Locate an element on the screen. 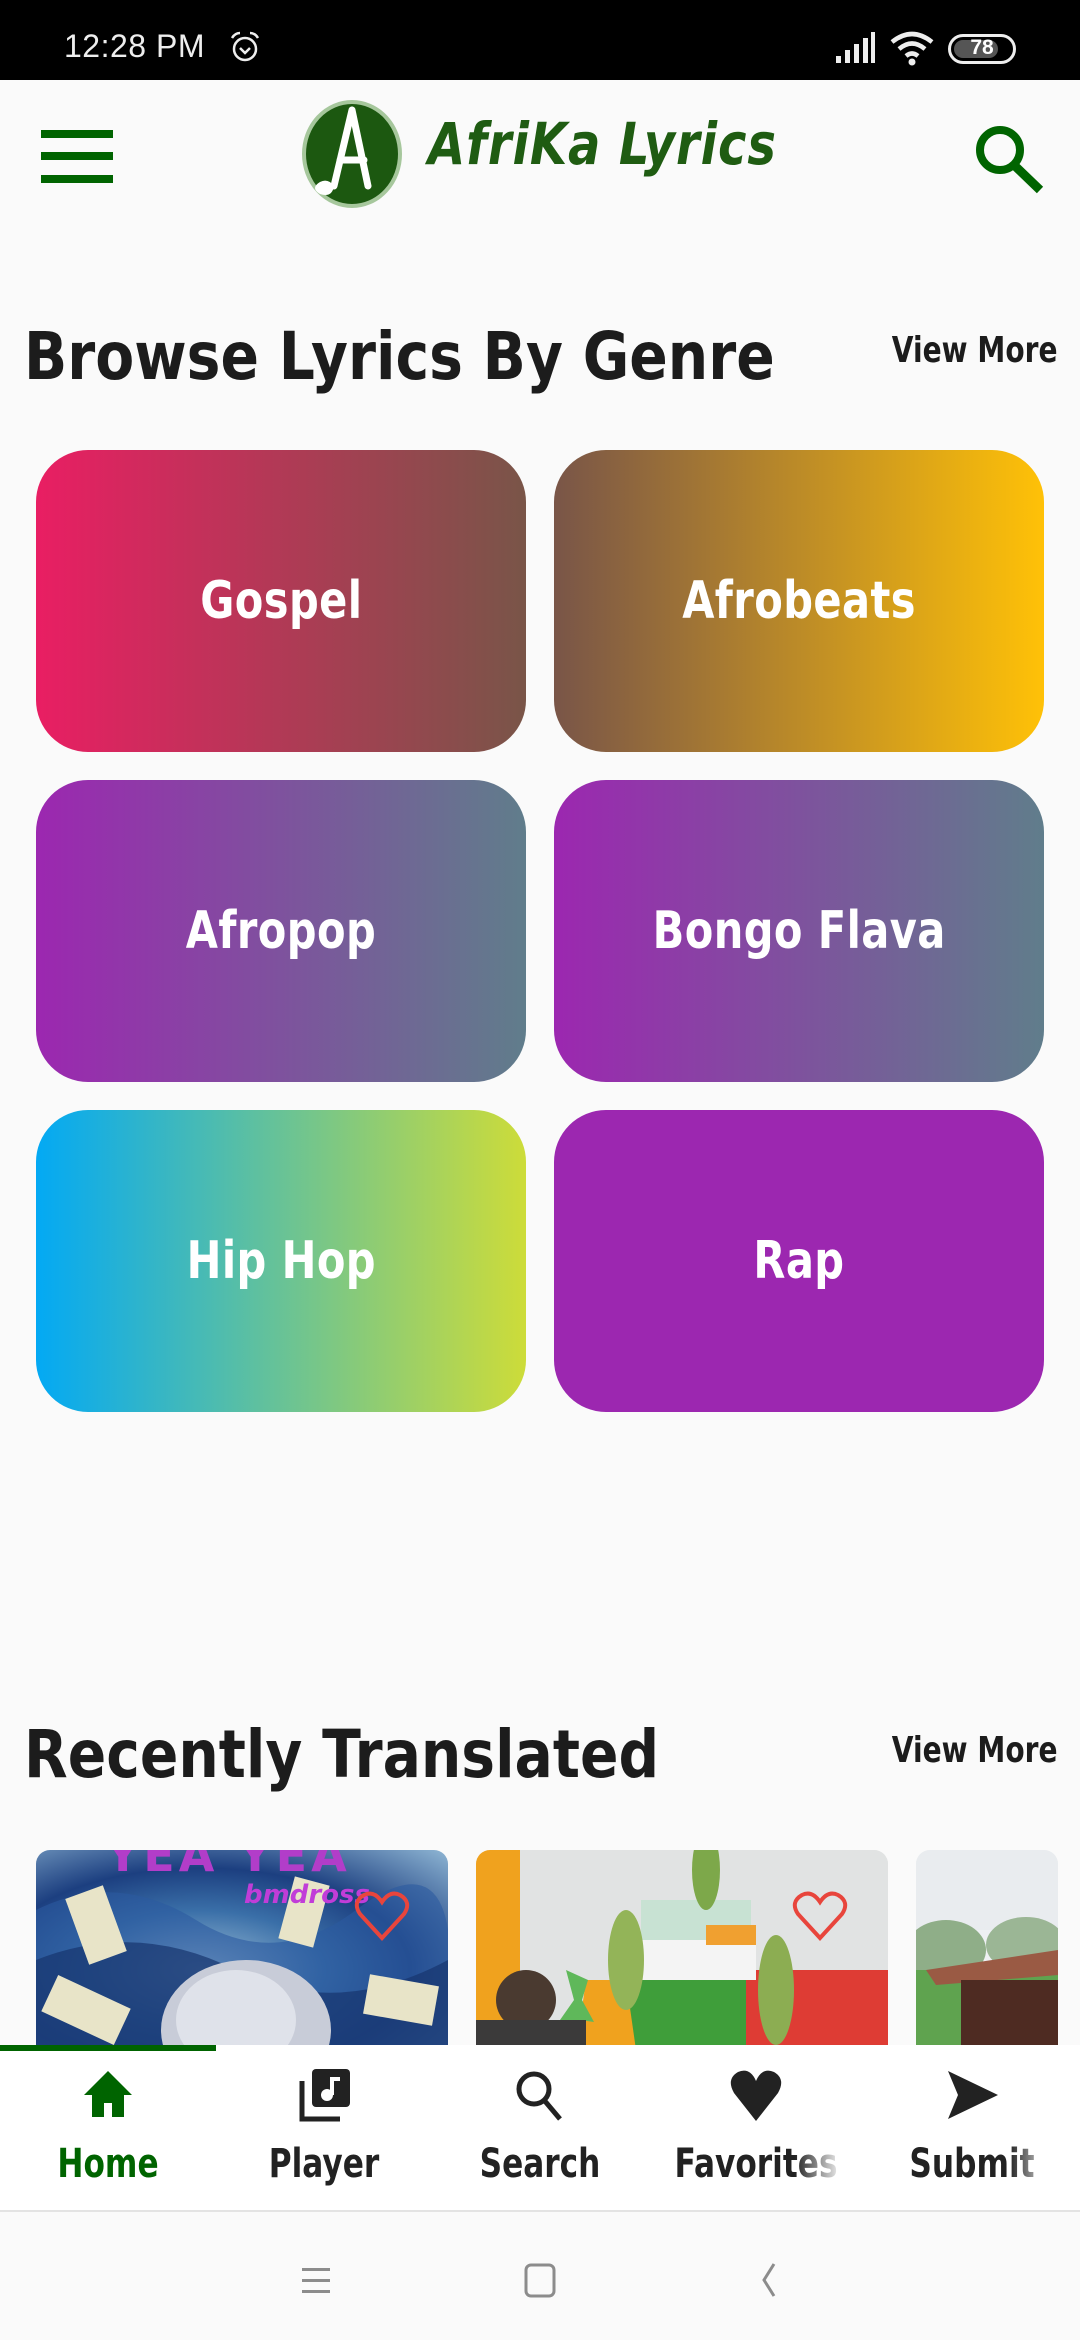 This screenshot has height=2340, width=1080. genre-card-afrobeats: Afrobeats is located at coordinates (799, 601).